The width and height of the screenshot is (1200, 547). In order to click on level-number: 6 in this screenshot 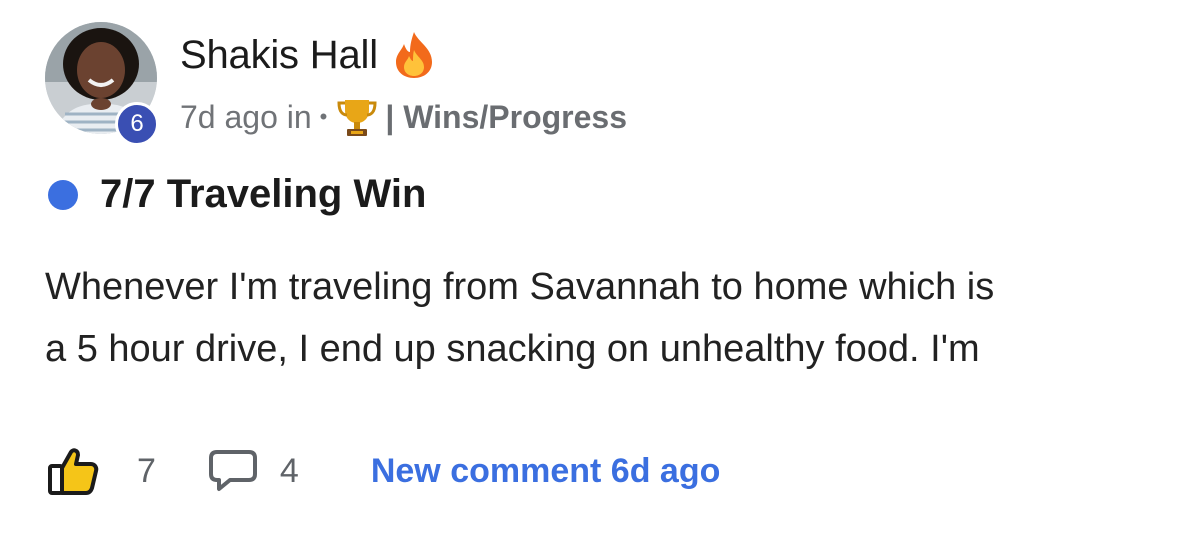, I will do `click(137, 123)`.